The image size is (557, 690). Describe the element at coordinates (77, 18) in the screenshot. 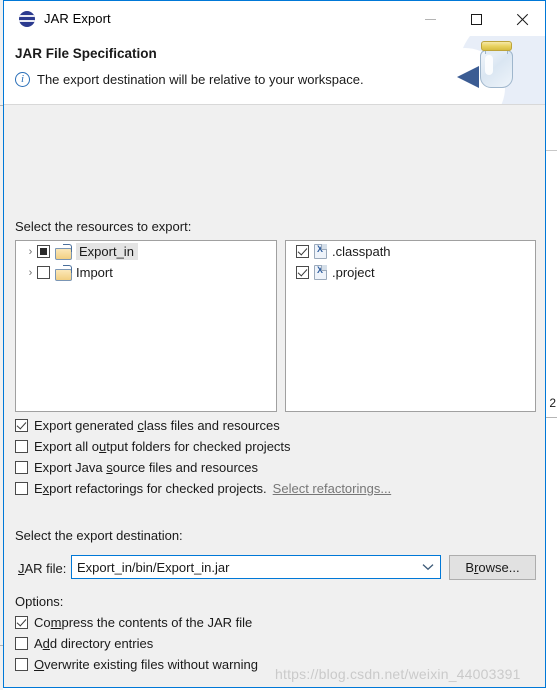

I see `window-title: JAR Export` at that location.